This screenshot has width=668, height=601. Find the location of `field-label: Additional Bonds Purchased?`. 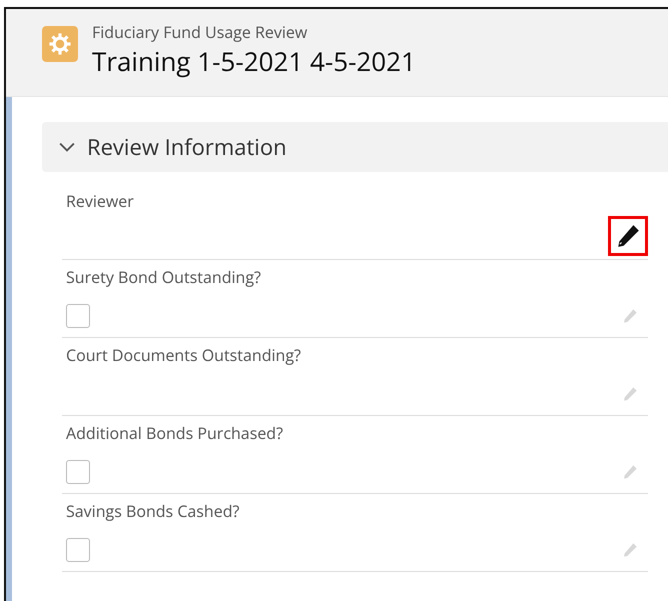

field-label: Additional Bonds Purchased? is located at coordinates (175, 433).